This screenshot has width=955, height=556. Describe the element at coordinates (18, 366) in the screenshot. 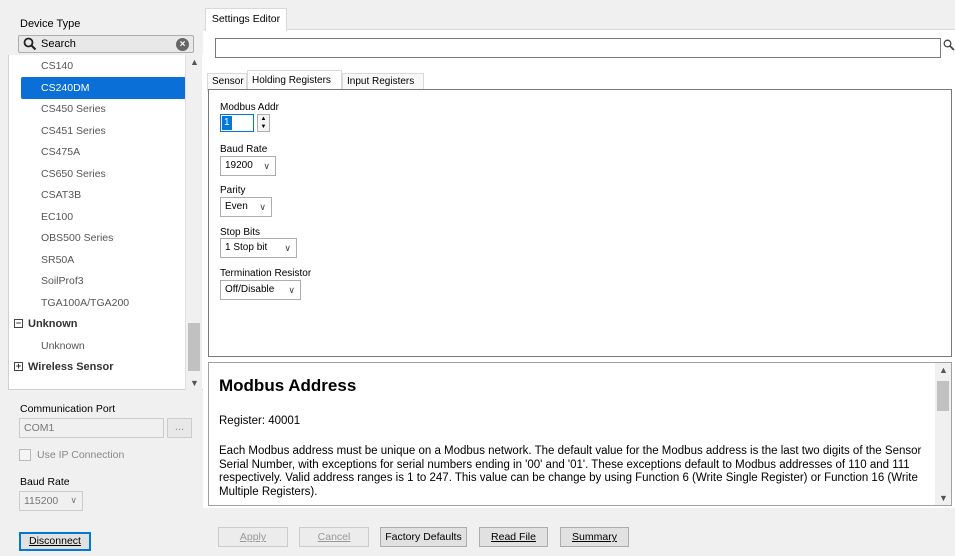

I see `expand-icon: +` at that location.